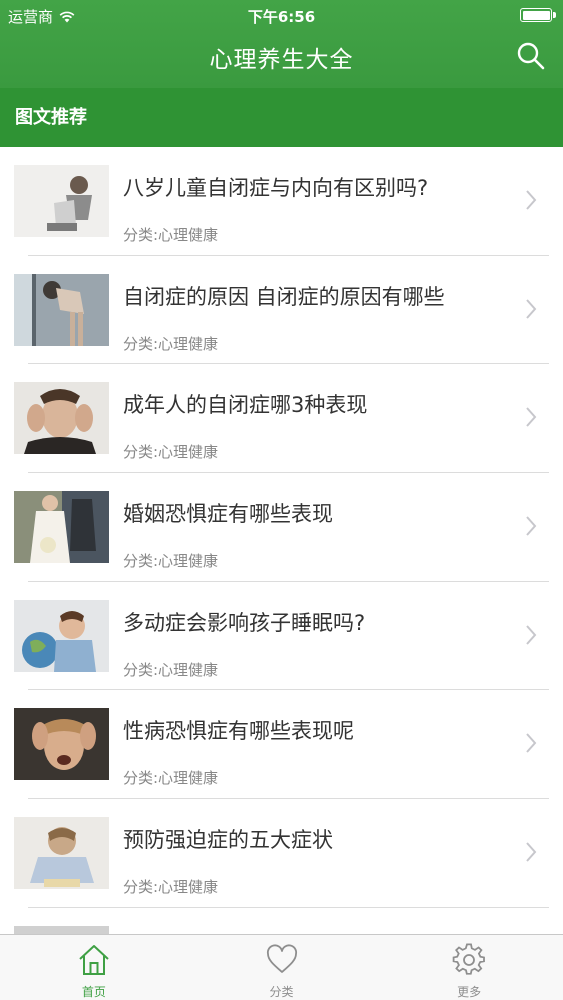 The image size is (563, 1000). I want to click on article-title: 自闭症的原因 自闭症的原因有哪些, so click(284, 296).